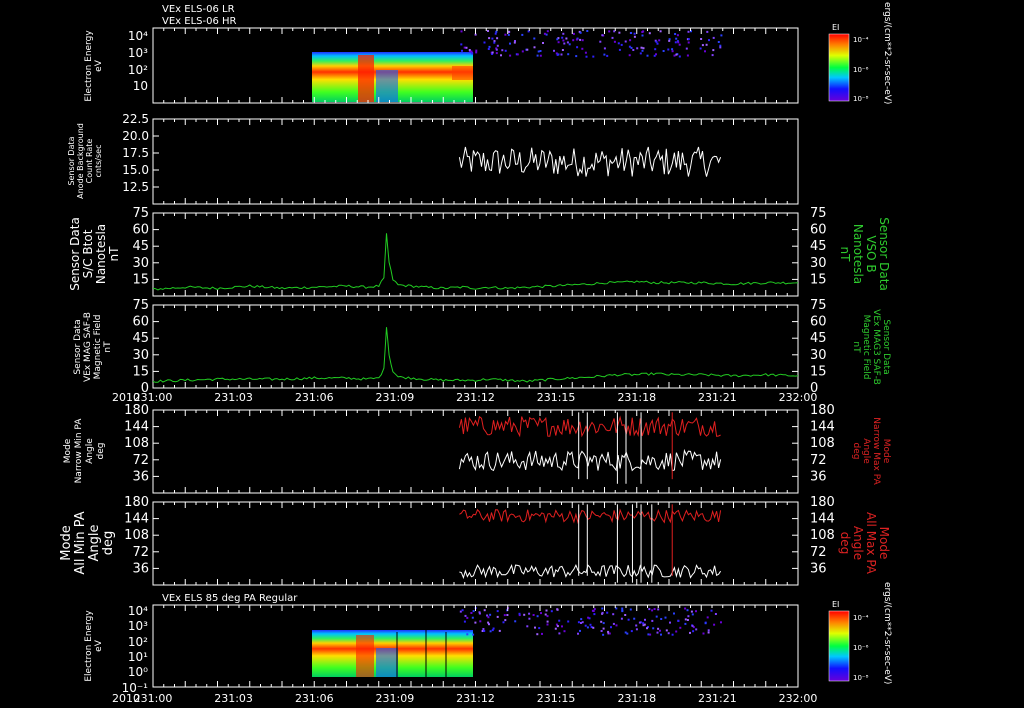 The width and height of the screenshot is (1024, 708). I want to click on panel1-noise-speckles, so click(475, 65).